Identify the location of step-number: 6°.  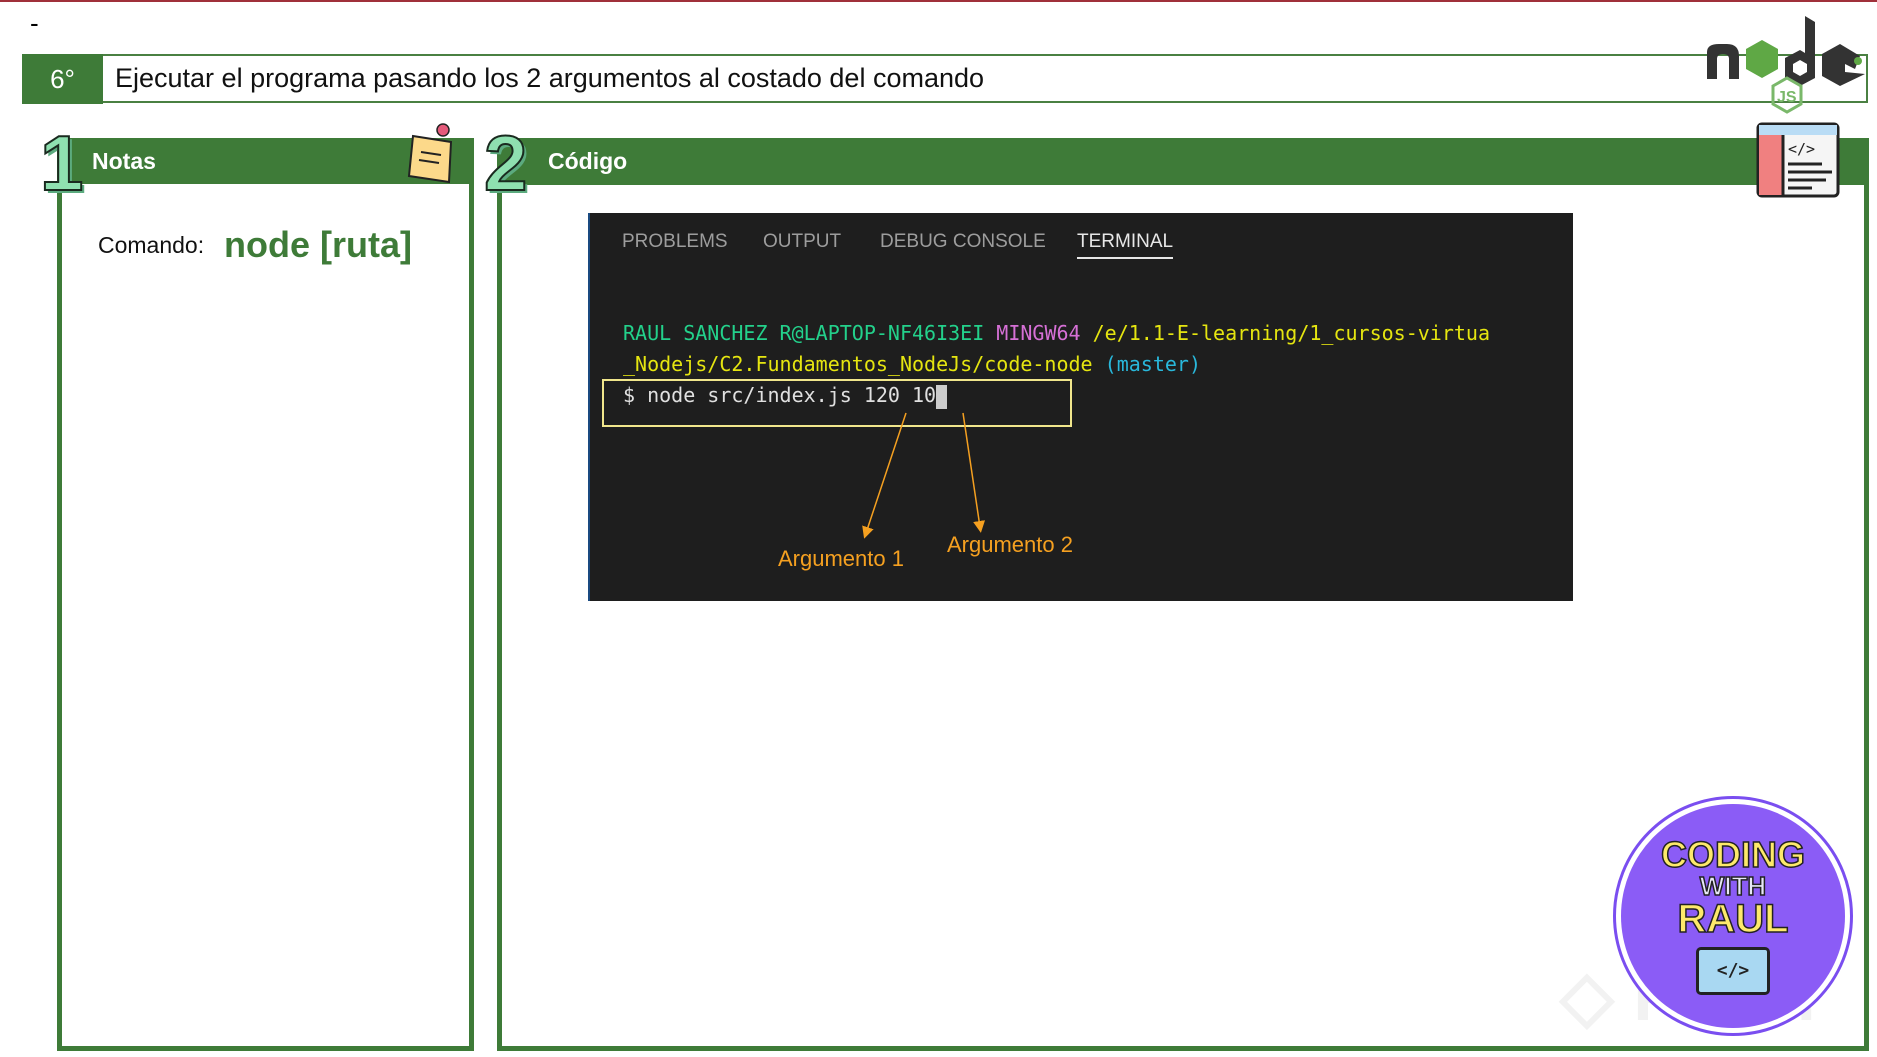
(62, 79).